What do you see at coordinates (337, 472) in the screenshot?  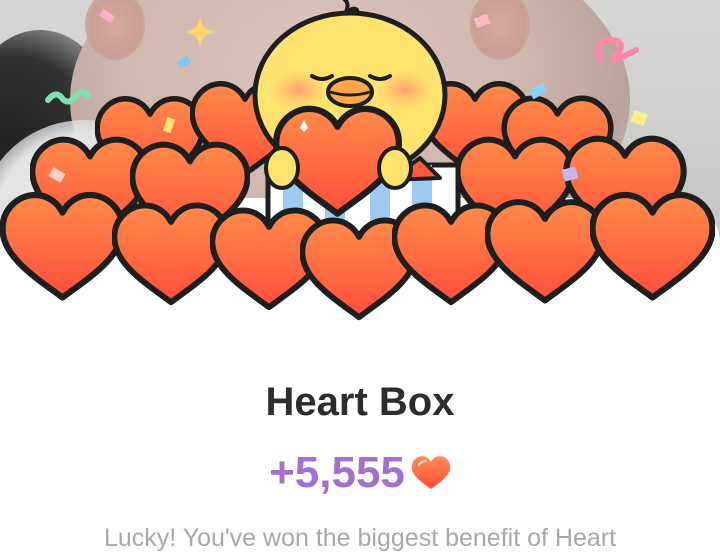 I see `reward-amount: +5,555` at bounding box center [337, 472].